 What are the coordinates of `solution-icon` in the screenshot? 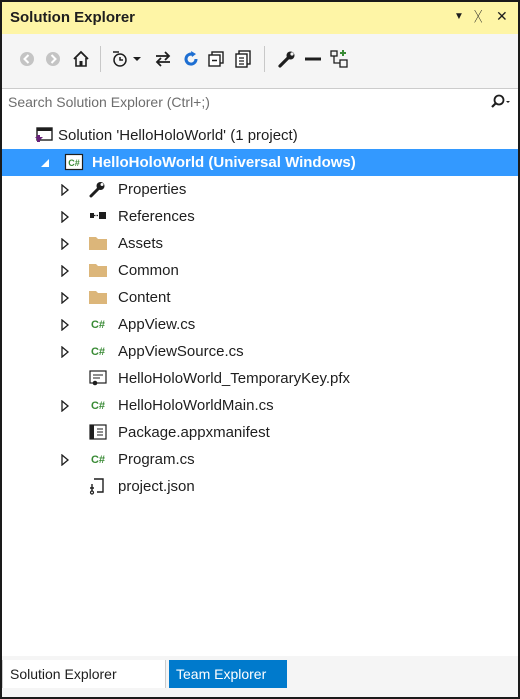 It's located at (44, 135).